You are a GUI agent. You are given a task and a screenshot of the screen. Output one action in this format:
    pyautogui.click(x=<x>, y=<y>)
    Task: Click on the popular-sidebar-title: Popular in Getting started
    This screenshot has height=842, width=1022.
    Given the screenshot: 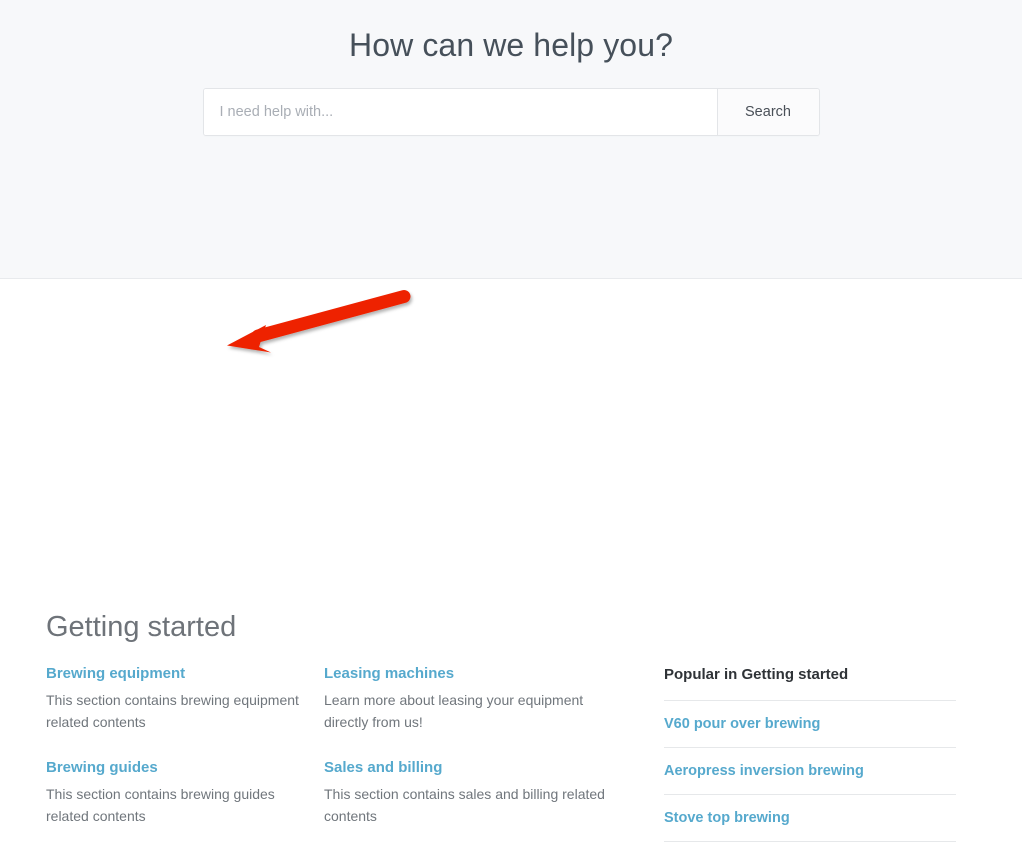 What is the action you would take?
    pyautogui.click(x=810, y=682)
    